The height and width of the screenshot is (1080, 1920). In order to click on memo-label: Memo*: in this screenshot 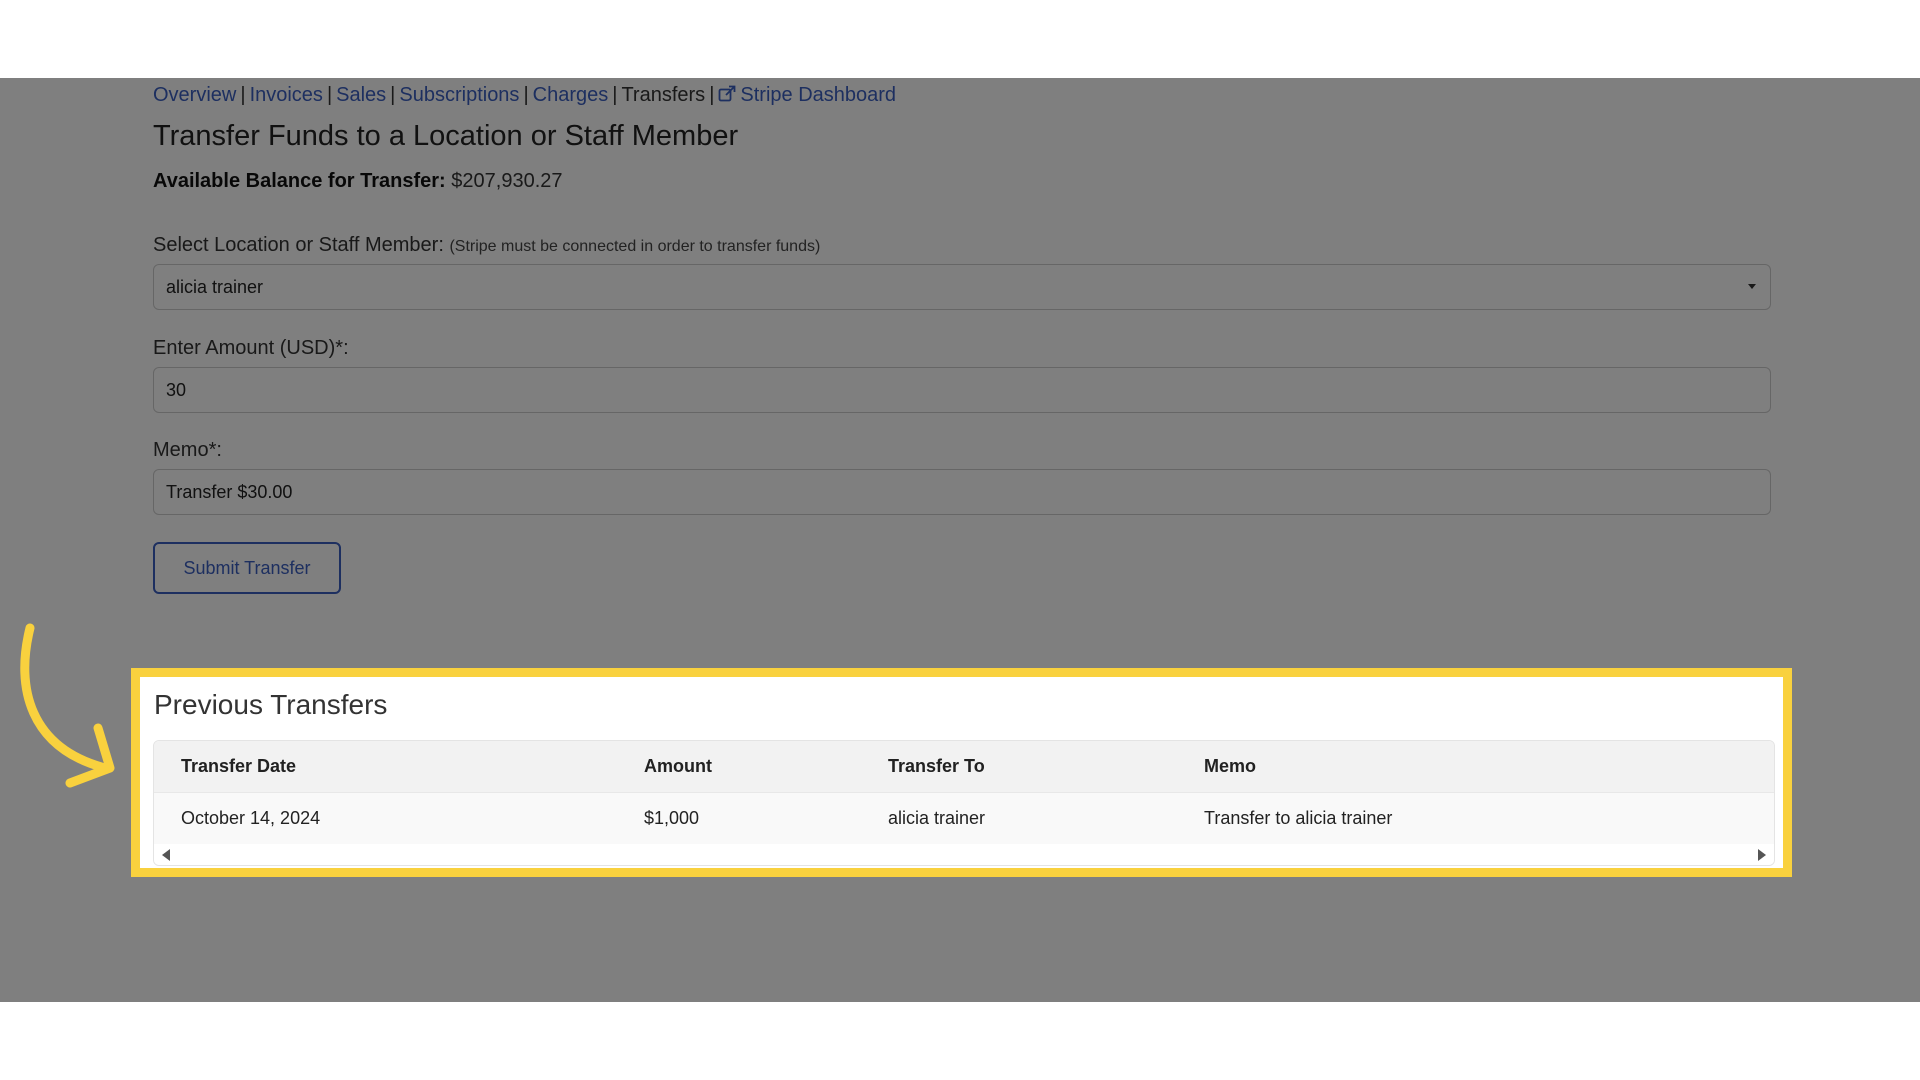, I will do `click(187, 450)`.